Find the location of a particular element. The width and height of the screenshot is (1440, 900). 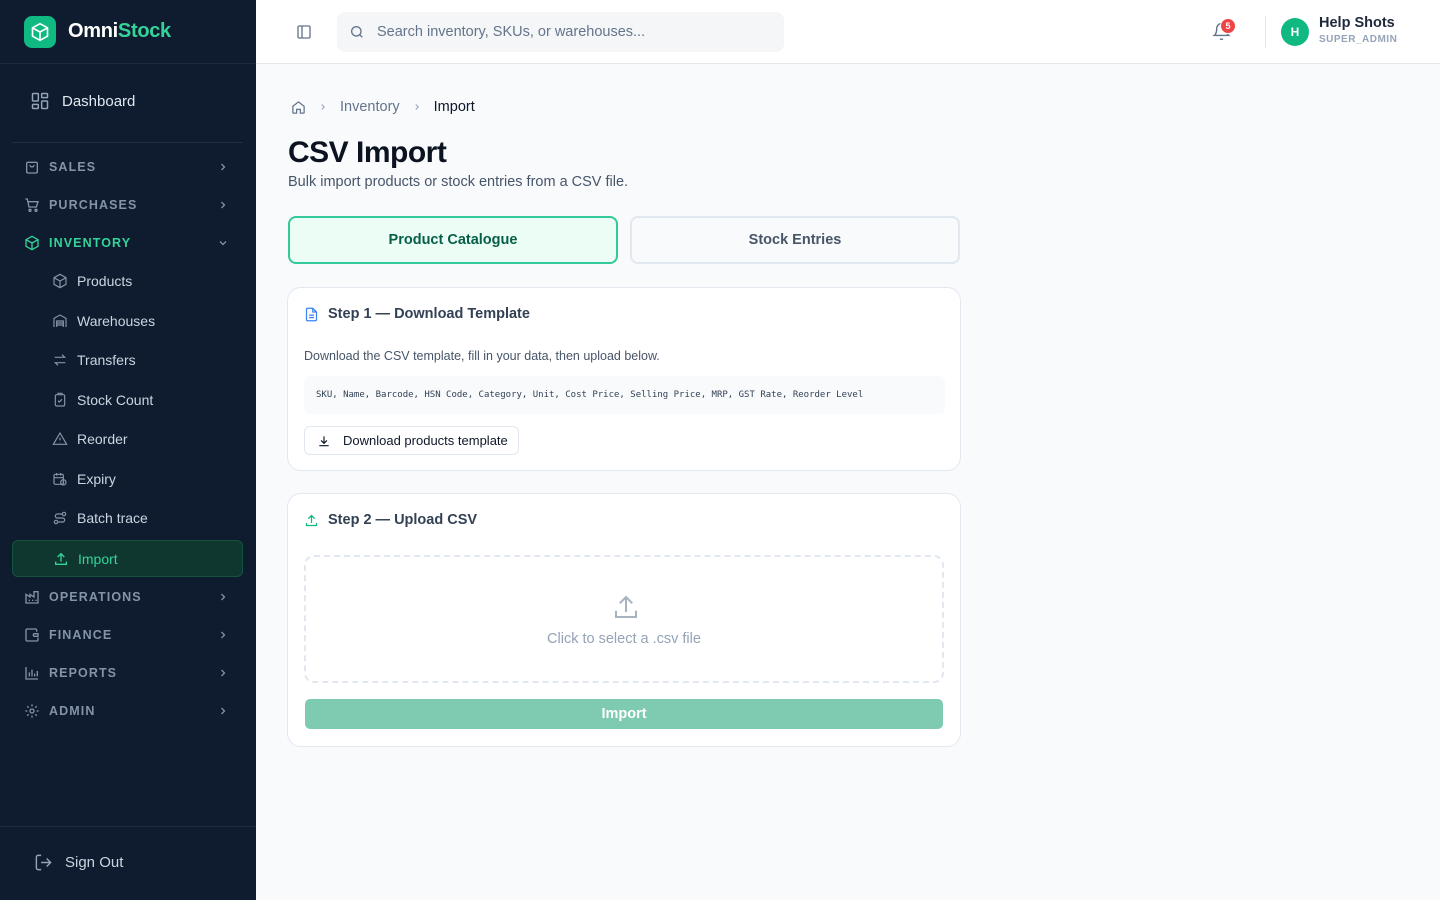

notification-count-badge: 5 is located at coordinates (1228, 26).